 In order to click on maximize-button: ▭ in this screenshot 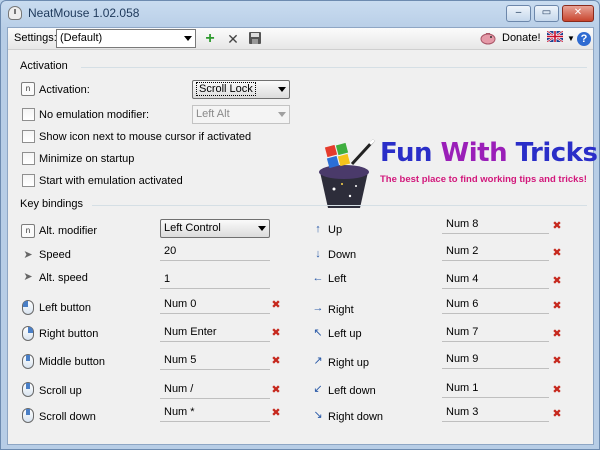, I will do `click(546, 13)`.